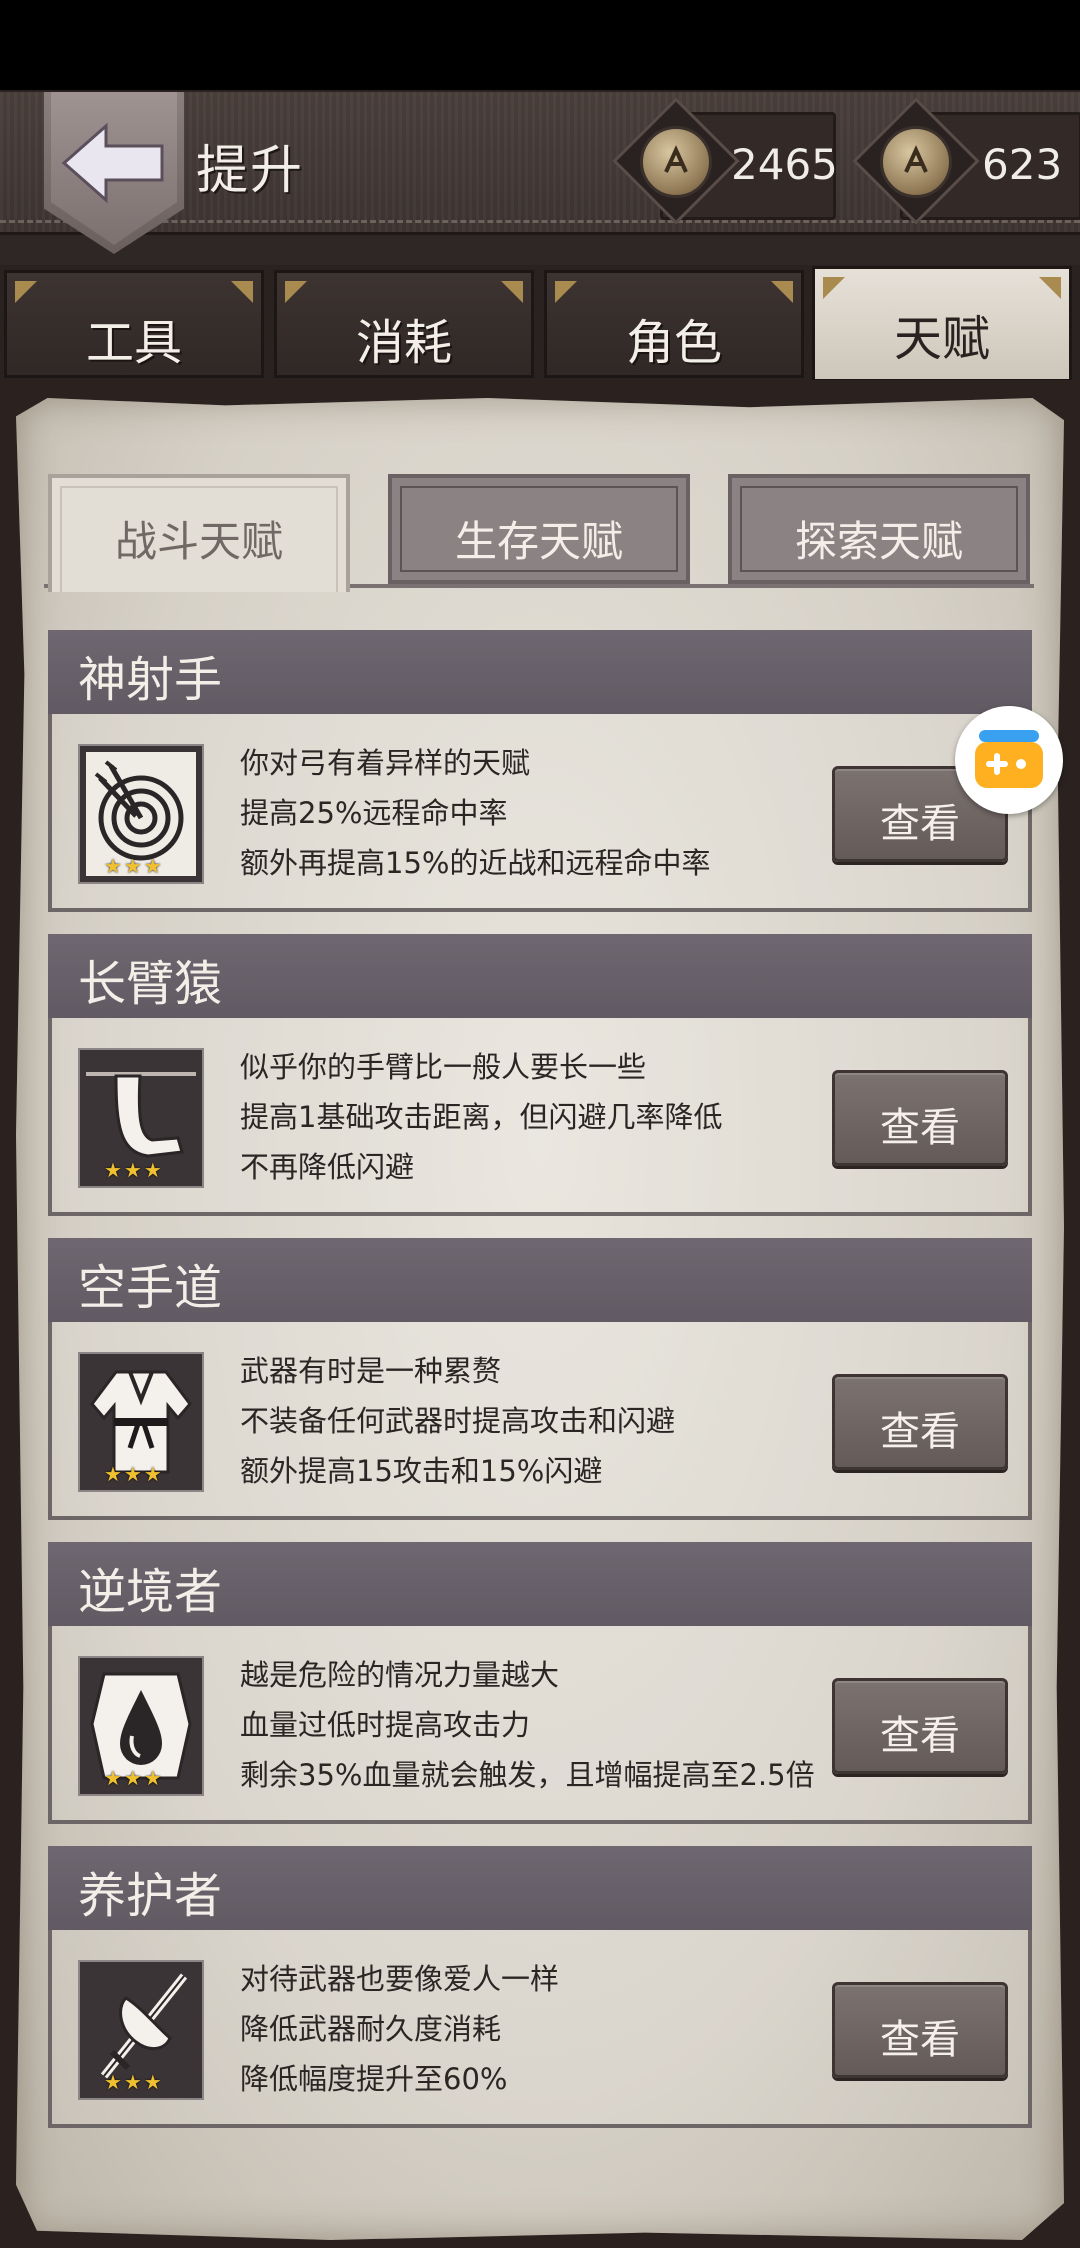 The image size is (1080, 2248). I want to click on talent-description: 你对弓有着异样的天赋 提高25%远程命中率 额外再提高15%的近战和远程命中率, so click(475, 813).